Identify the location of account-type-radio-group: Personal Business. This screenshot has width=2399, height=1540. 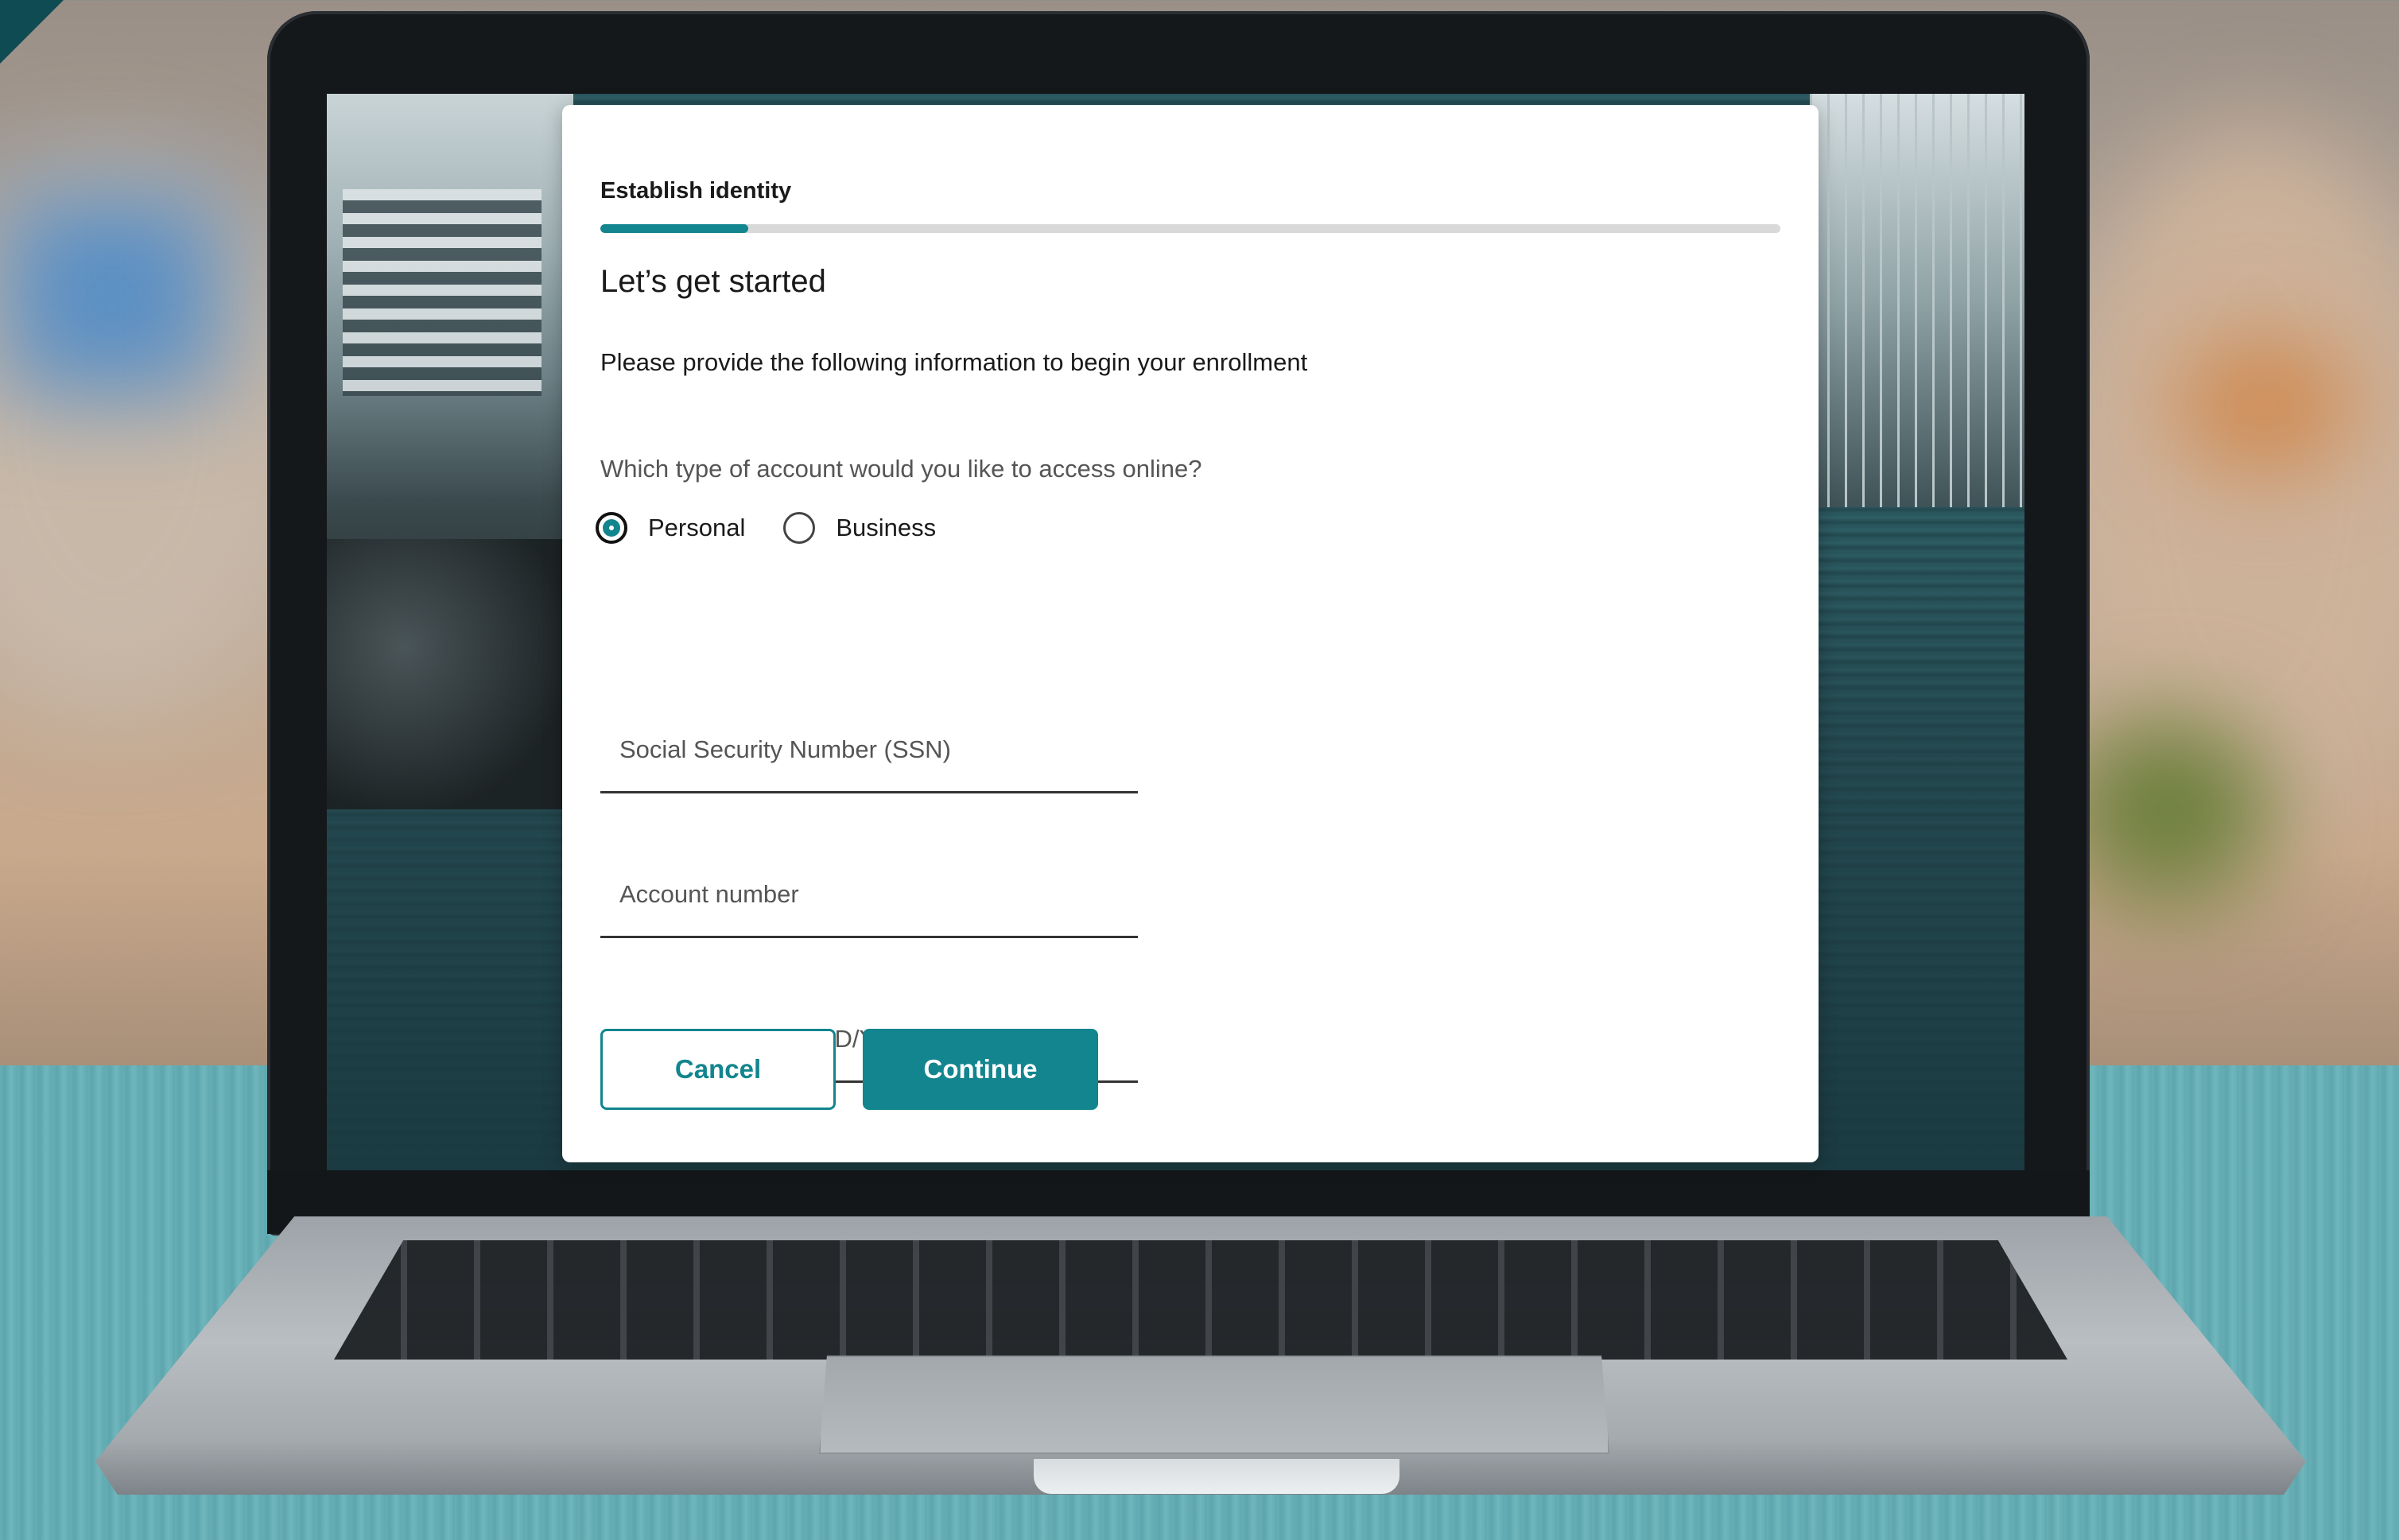
(785, 528).